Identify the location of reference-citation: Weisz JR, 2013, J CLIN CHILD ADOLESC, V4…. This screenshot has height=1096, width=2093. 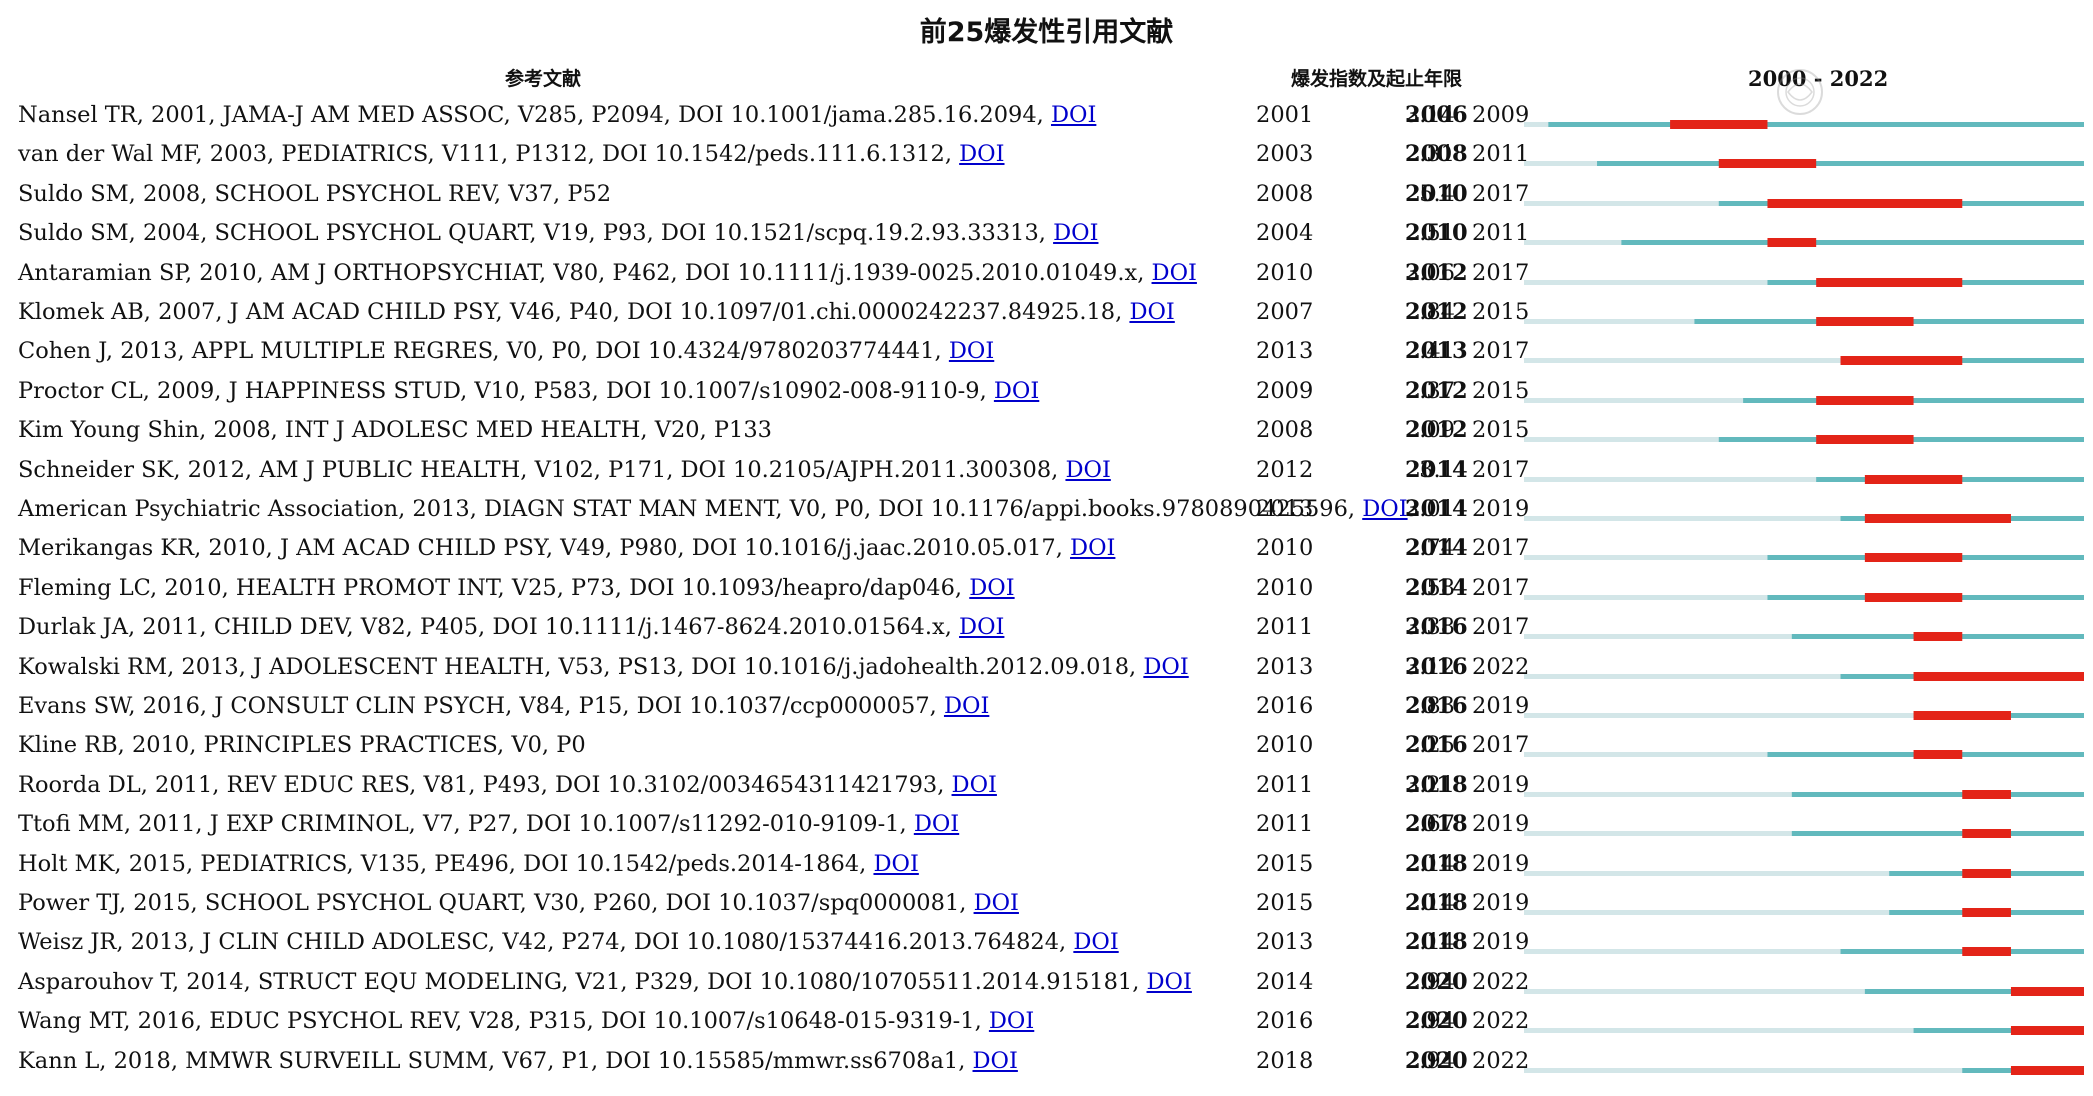
(542, 942).